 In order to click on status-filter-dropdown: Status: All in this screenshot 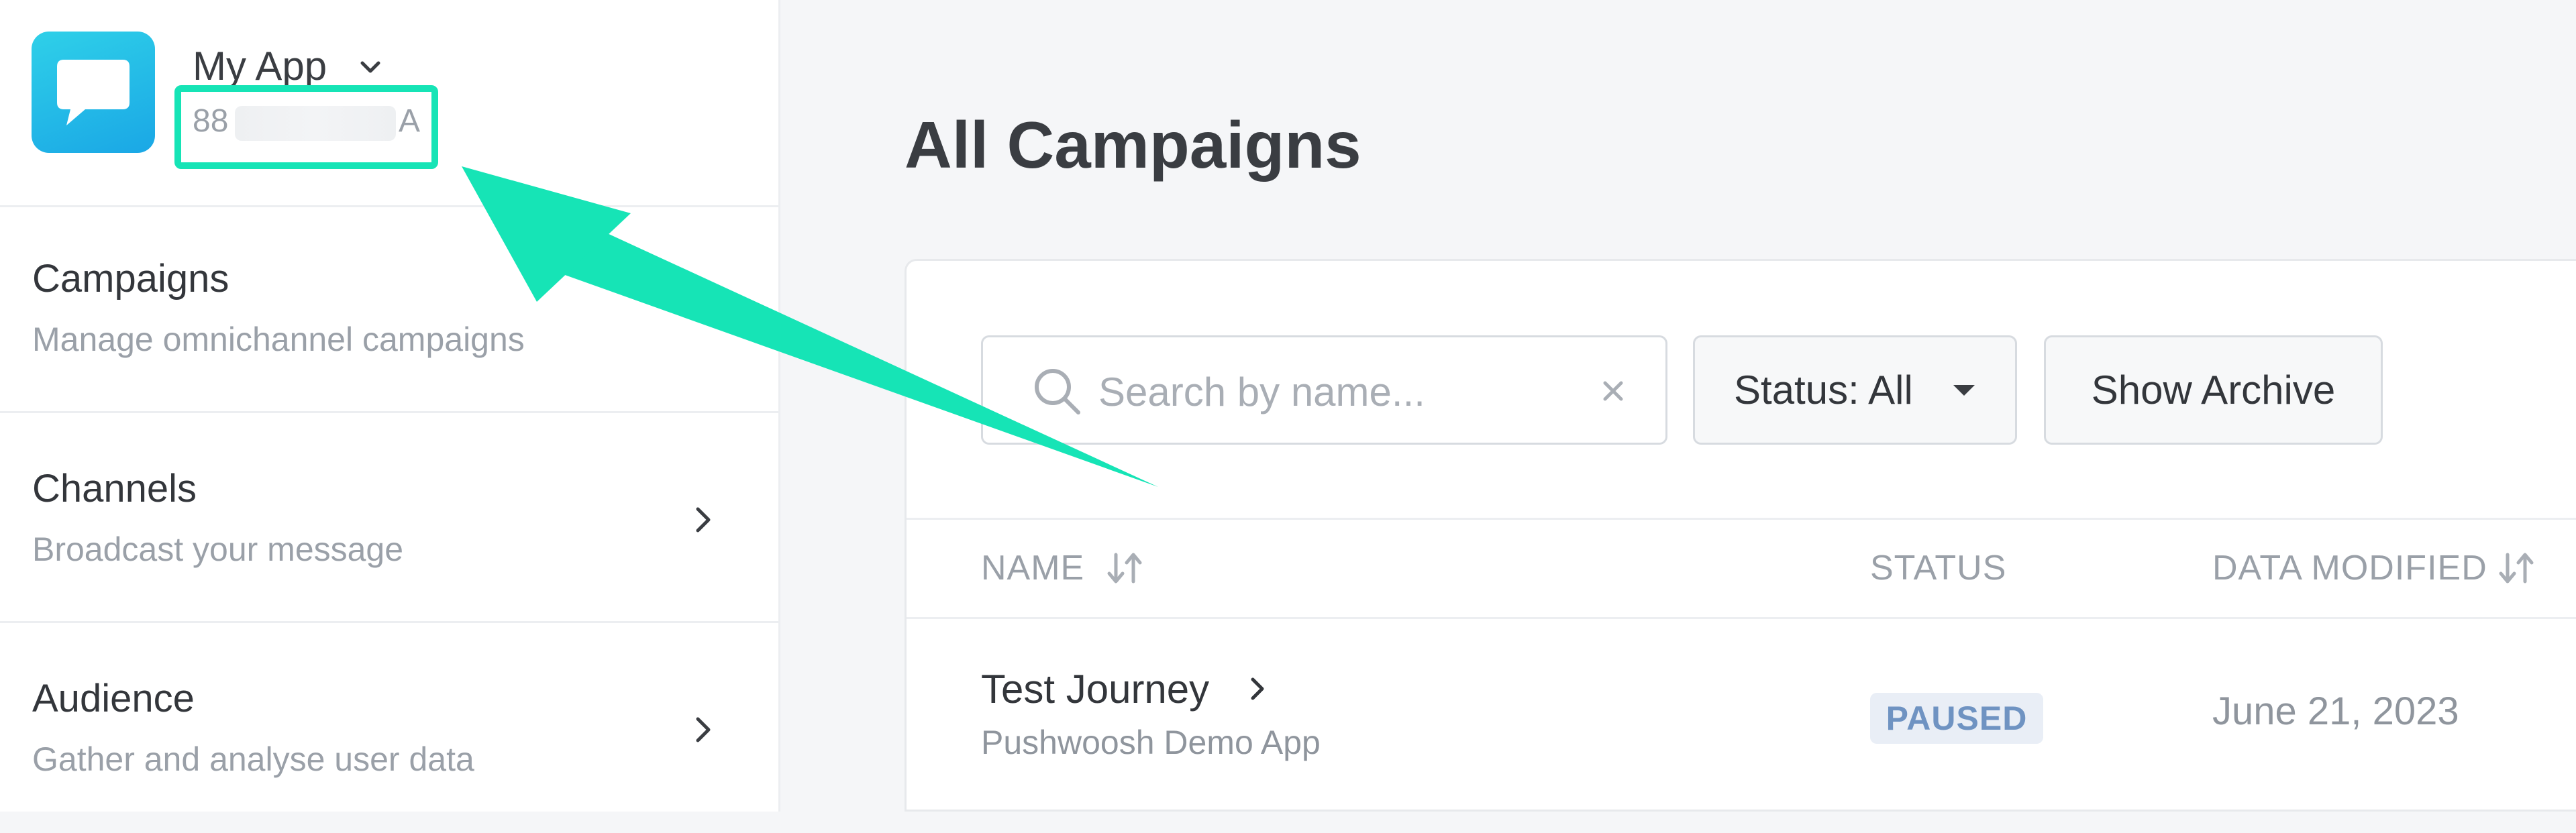, I will do `click(1855, 390)`.